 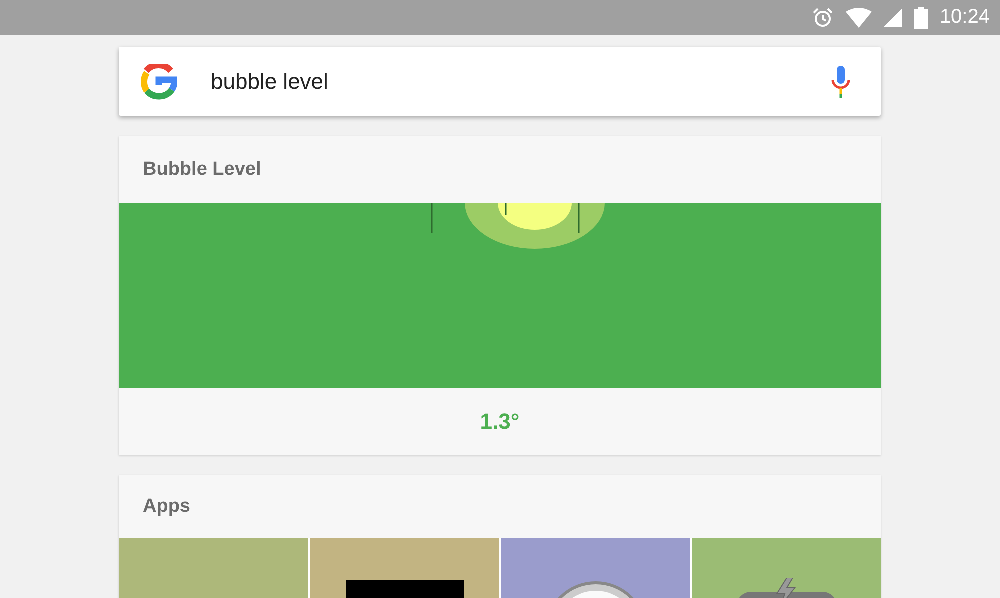 I want to click on status-time: 10:24, so click(x=965, y=17).